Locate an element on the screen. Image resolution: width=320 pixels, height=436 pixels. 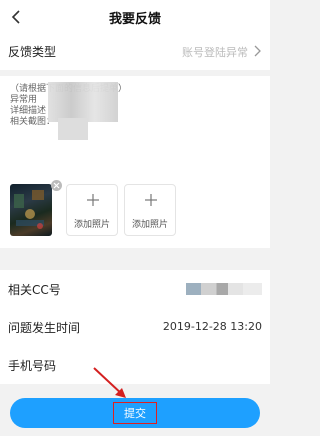
screenshot-thumbnail is located at coordinates (31, 210).